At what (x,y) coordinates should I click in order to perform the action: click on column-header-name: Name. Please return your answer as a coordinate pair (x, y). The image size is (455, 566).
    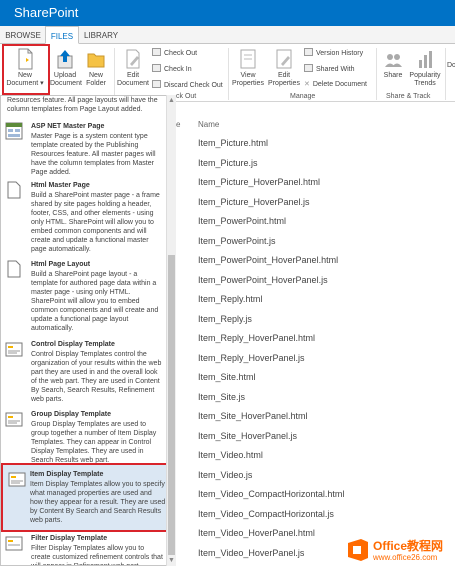
    Looking at the image, I should click on (208, 124).